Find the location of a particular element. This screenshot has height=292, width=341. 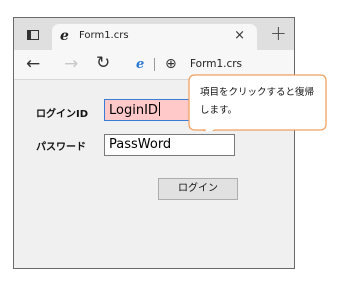

window-menu-icon is located at coordinates (33, 35).